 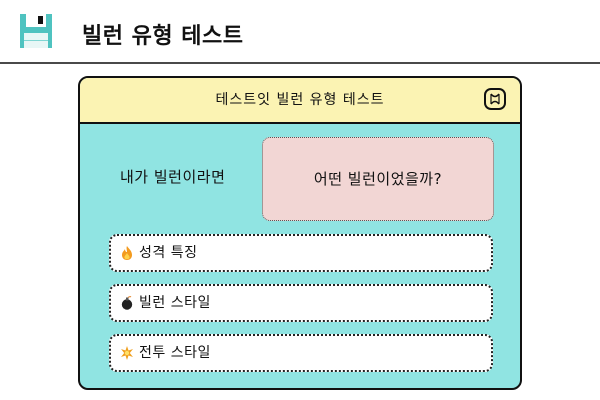 What do you see at coordinates (127, 303) in the screenshot?
I see `bomb-icon` at bounding box center [127, 303].